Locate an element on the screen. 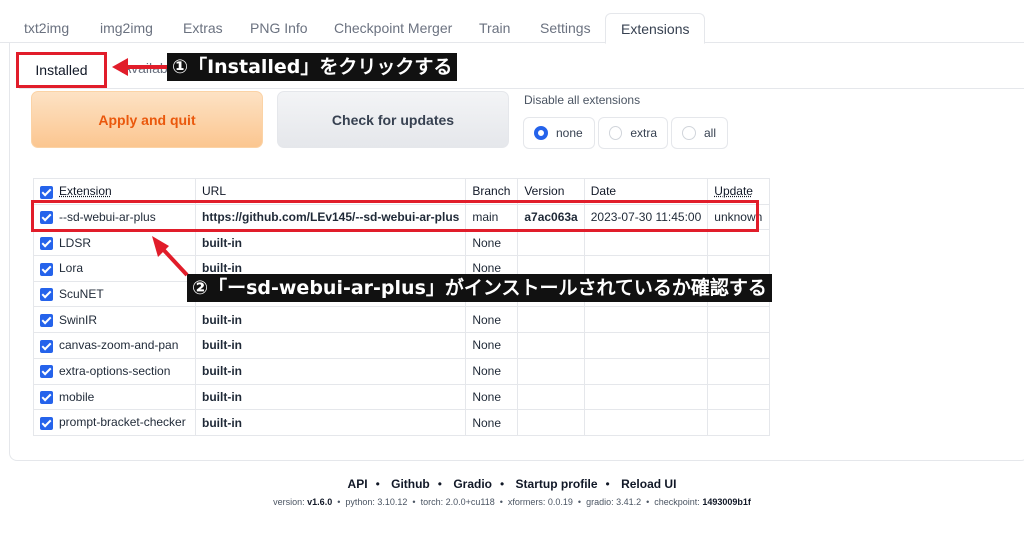  extension-name: SwinIR is located at coordinates (78, 319).